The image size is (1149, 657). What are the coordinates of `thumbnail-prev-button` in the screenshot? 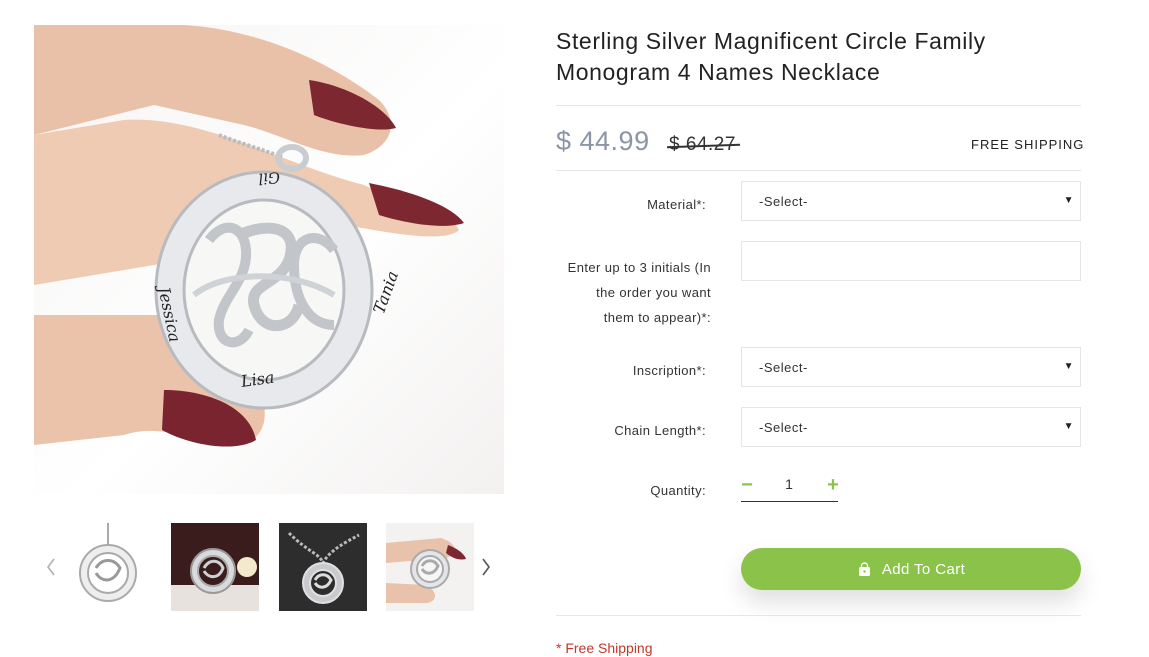 It's located at (51, 567).